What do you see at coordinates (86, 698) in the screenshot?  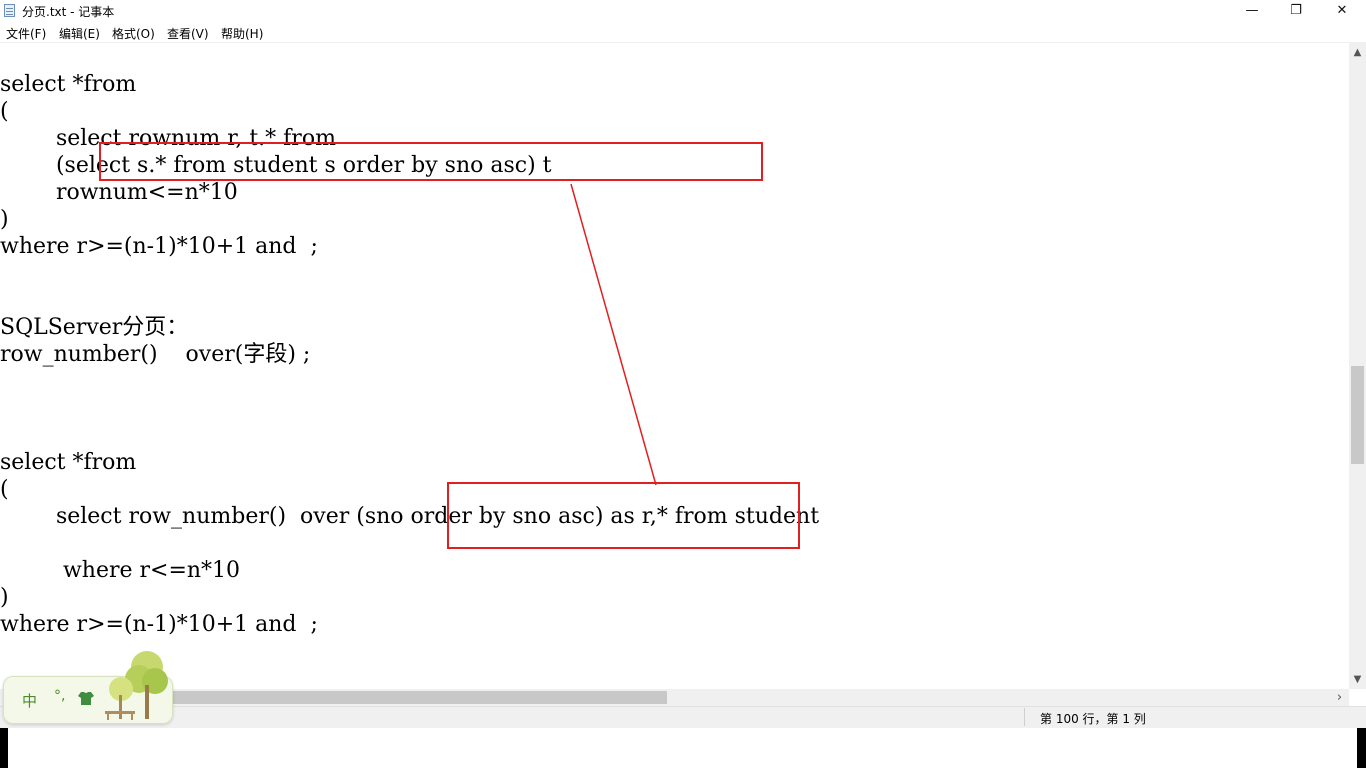 I see `shirt-icon` at bounding box center [86, 698].